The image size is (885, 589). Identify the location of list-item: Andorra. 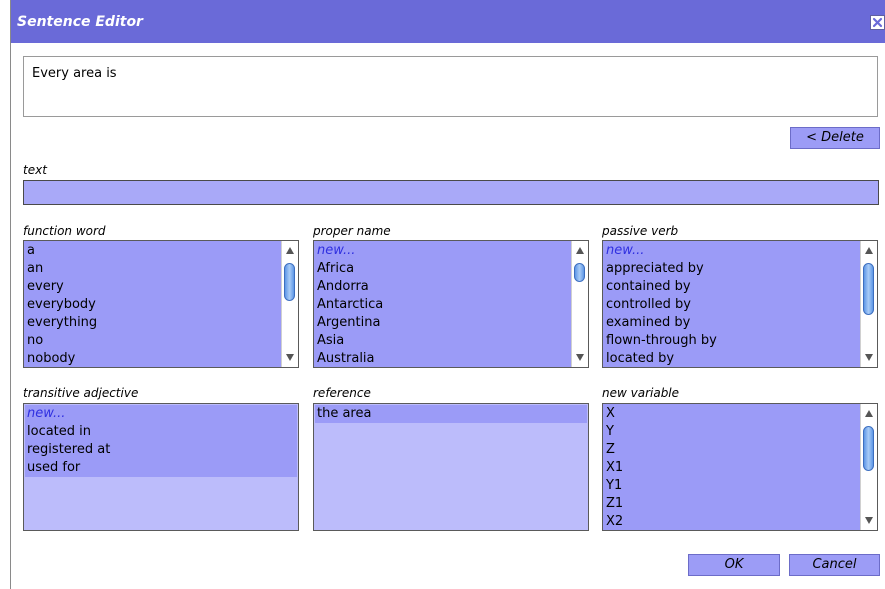
(442, 287).